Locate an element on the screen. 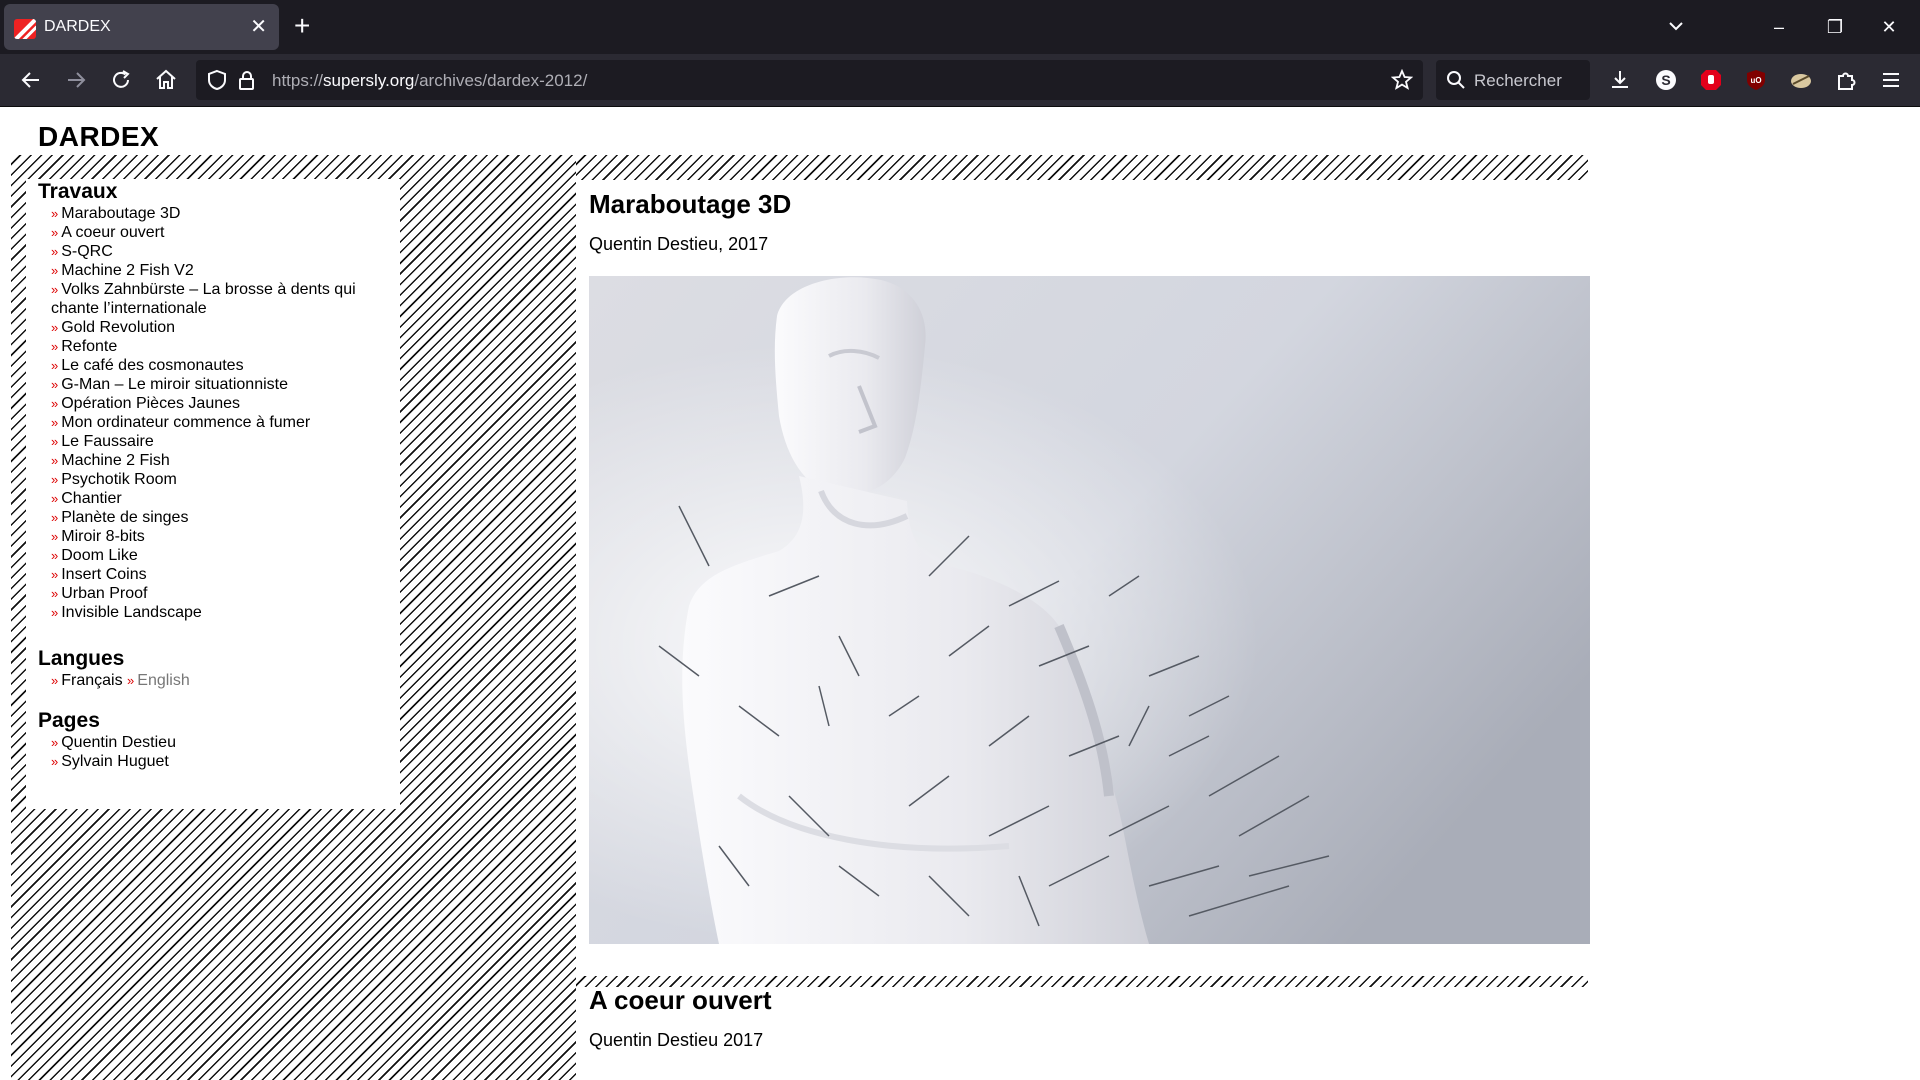 The width and height of the screenshot is (1920, 1080). works-item-link: S-QRC is located at coordinates (87, 251).